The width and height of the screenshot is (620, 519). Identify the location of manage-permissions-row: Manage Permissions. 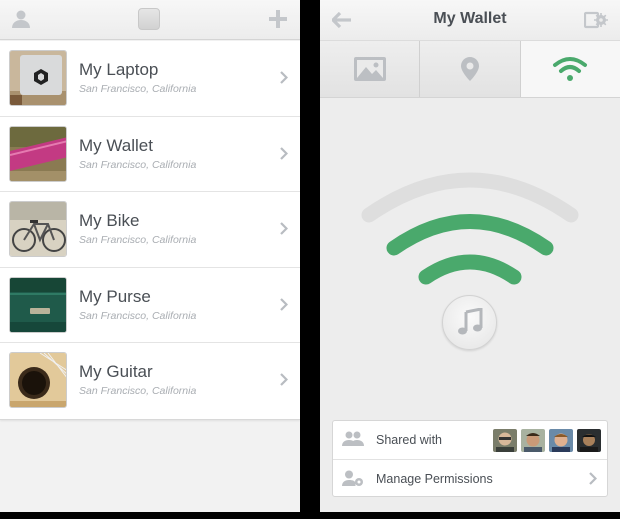
(470, 478).